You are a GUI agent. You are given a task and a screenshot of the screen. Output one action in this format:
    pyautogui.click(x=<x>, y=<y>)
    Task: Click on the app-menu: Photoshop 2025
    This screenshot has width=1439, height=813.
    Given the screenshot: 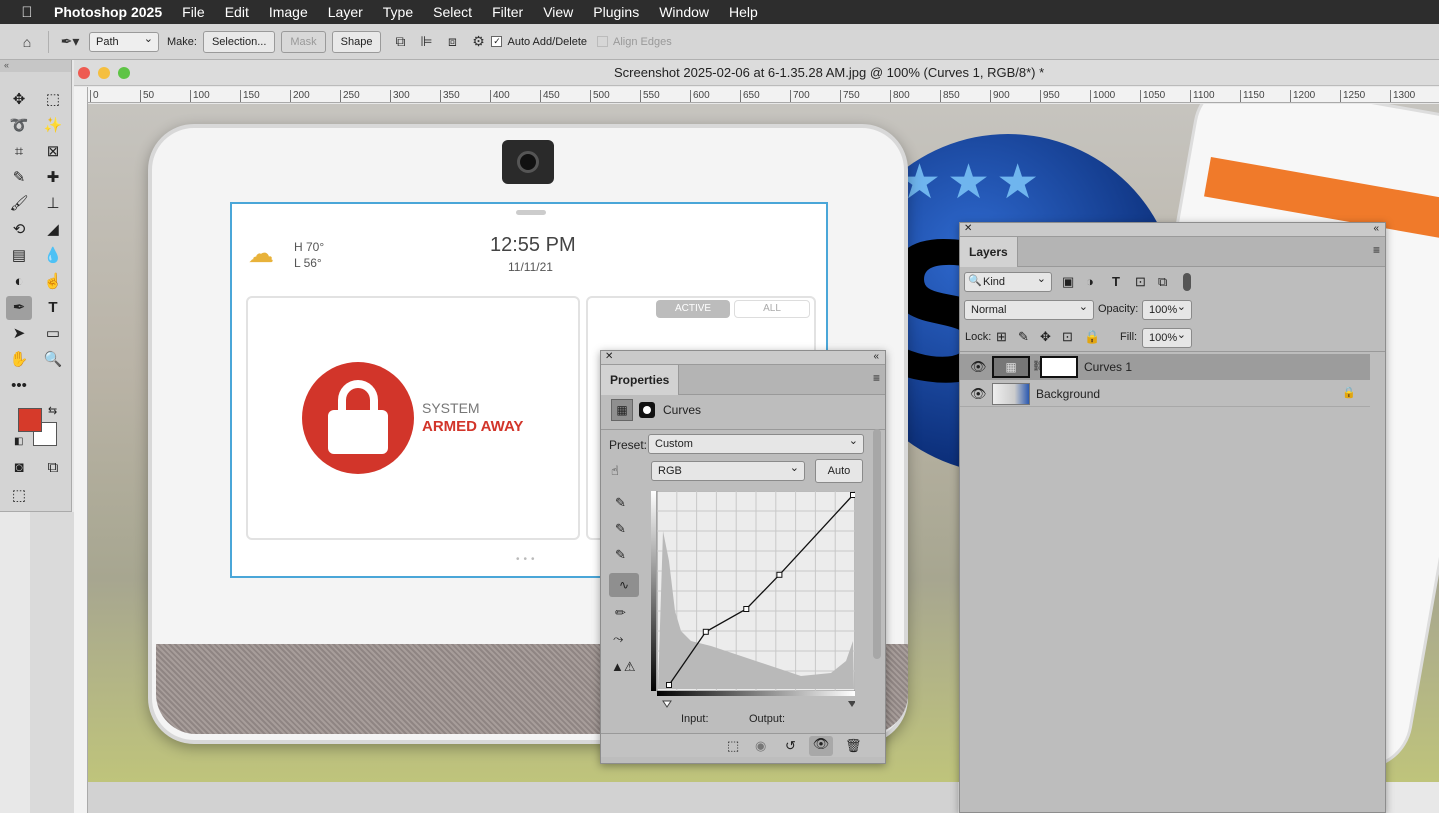 What is the action you would take?
    pyautogui.click(x=108, y=12)
    